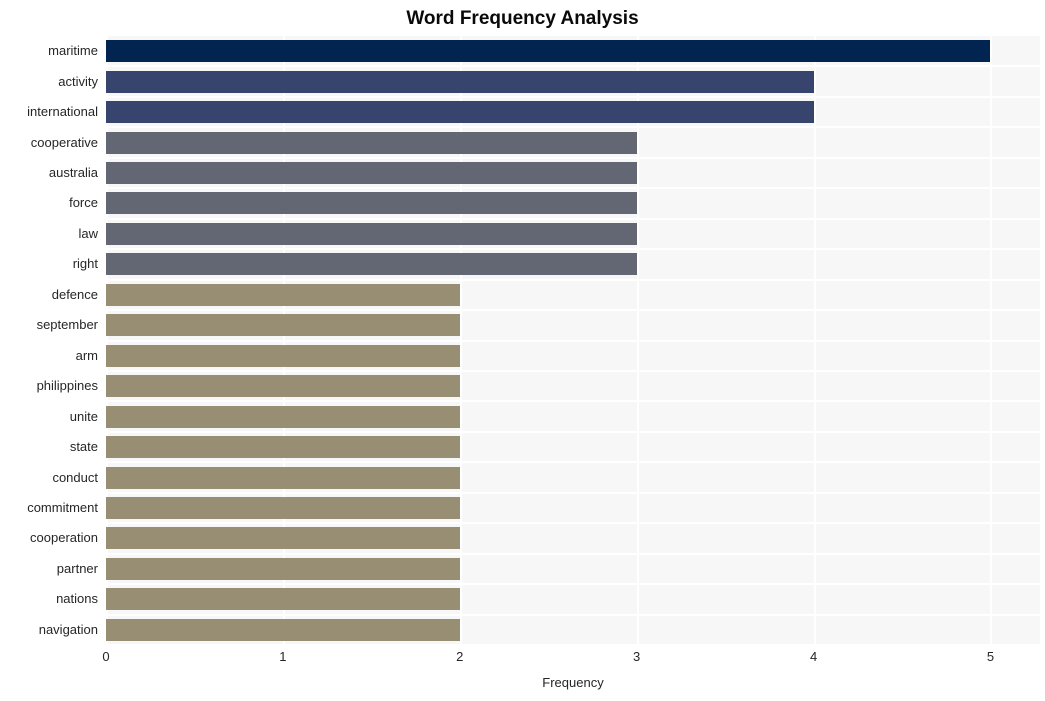 This screenshot has width=1045, height=701. What do you see at coordinates (573, 682) in the screenshot?
I see `x-axis-title: Frequency` at bounding box center [573, 682].